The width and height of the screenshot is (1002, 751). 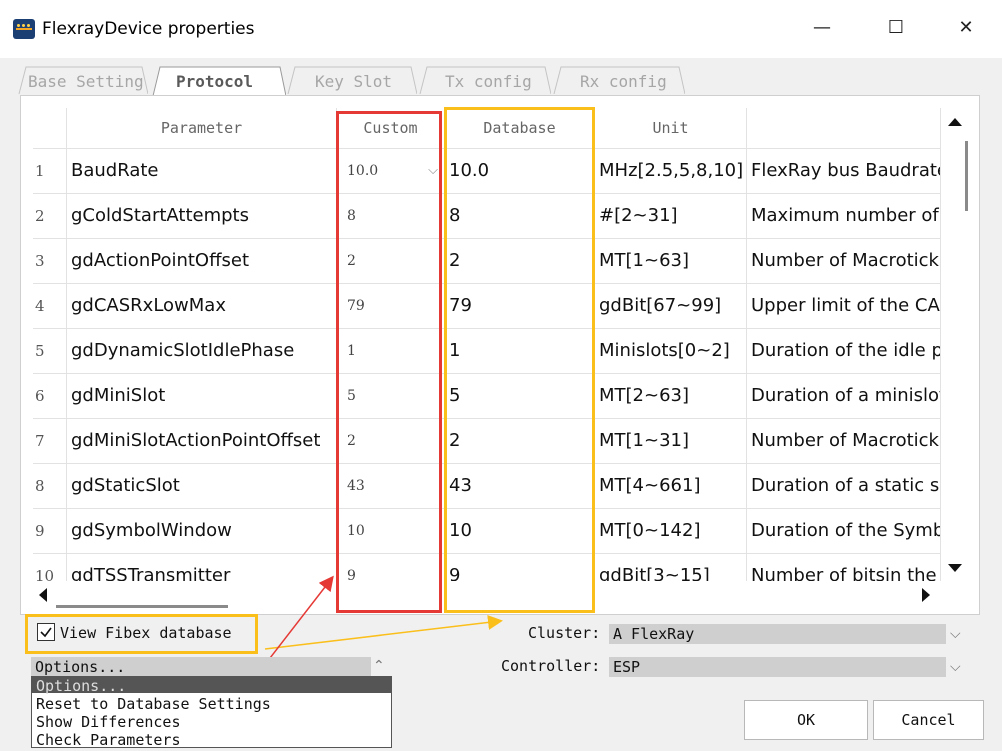 I want to click on option-reset: Reset to Database Settings, so click(x=153, y=704).